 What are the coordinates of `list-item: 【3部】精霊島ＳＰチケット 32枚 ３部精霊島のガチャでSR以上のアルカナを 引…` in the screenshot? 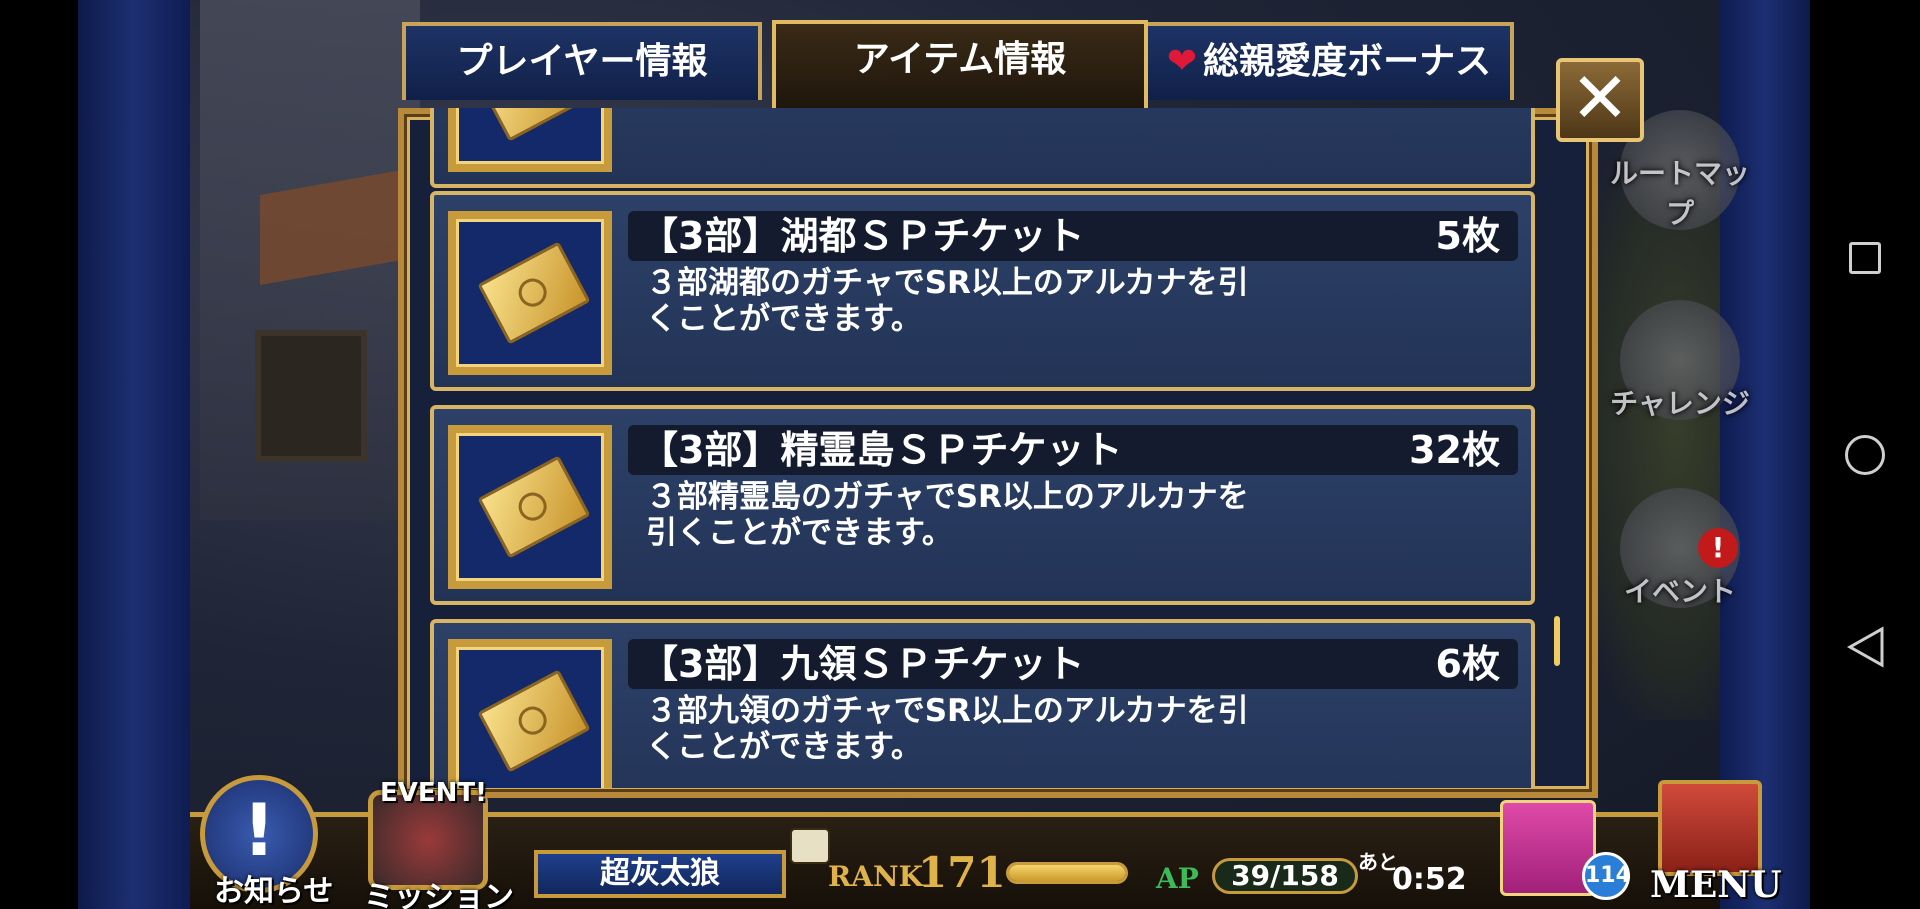 It's located at (982, 505).